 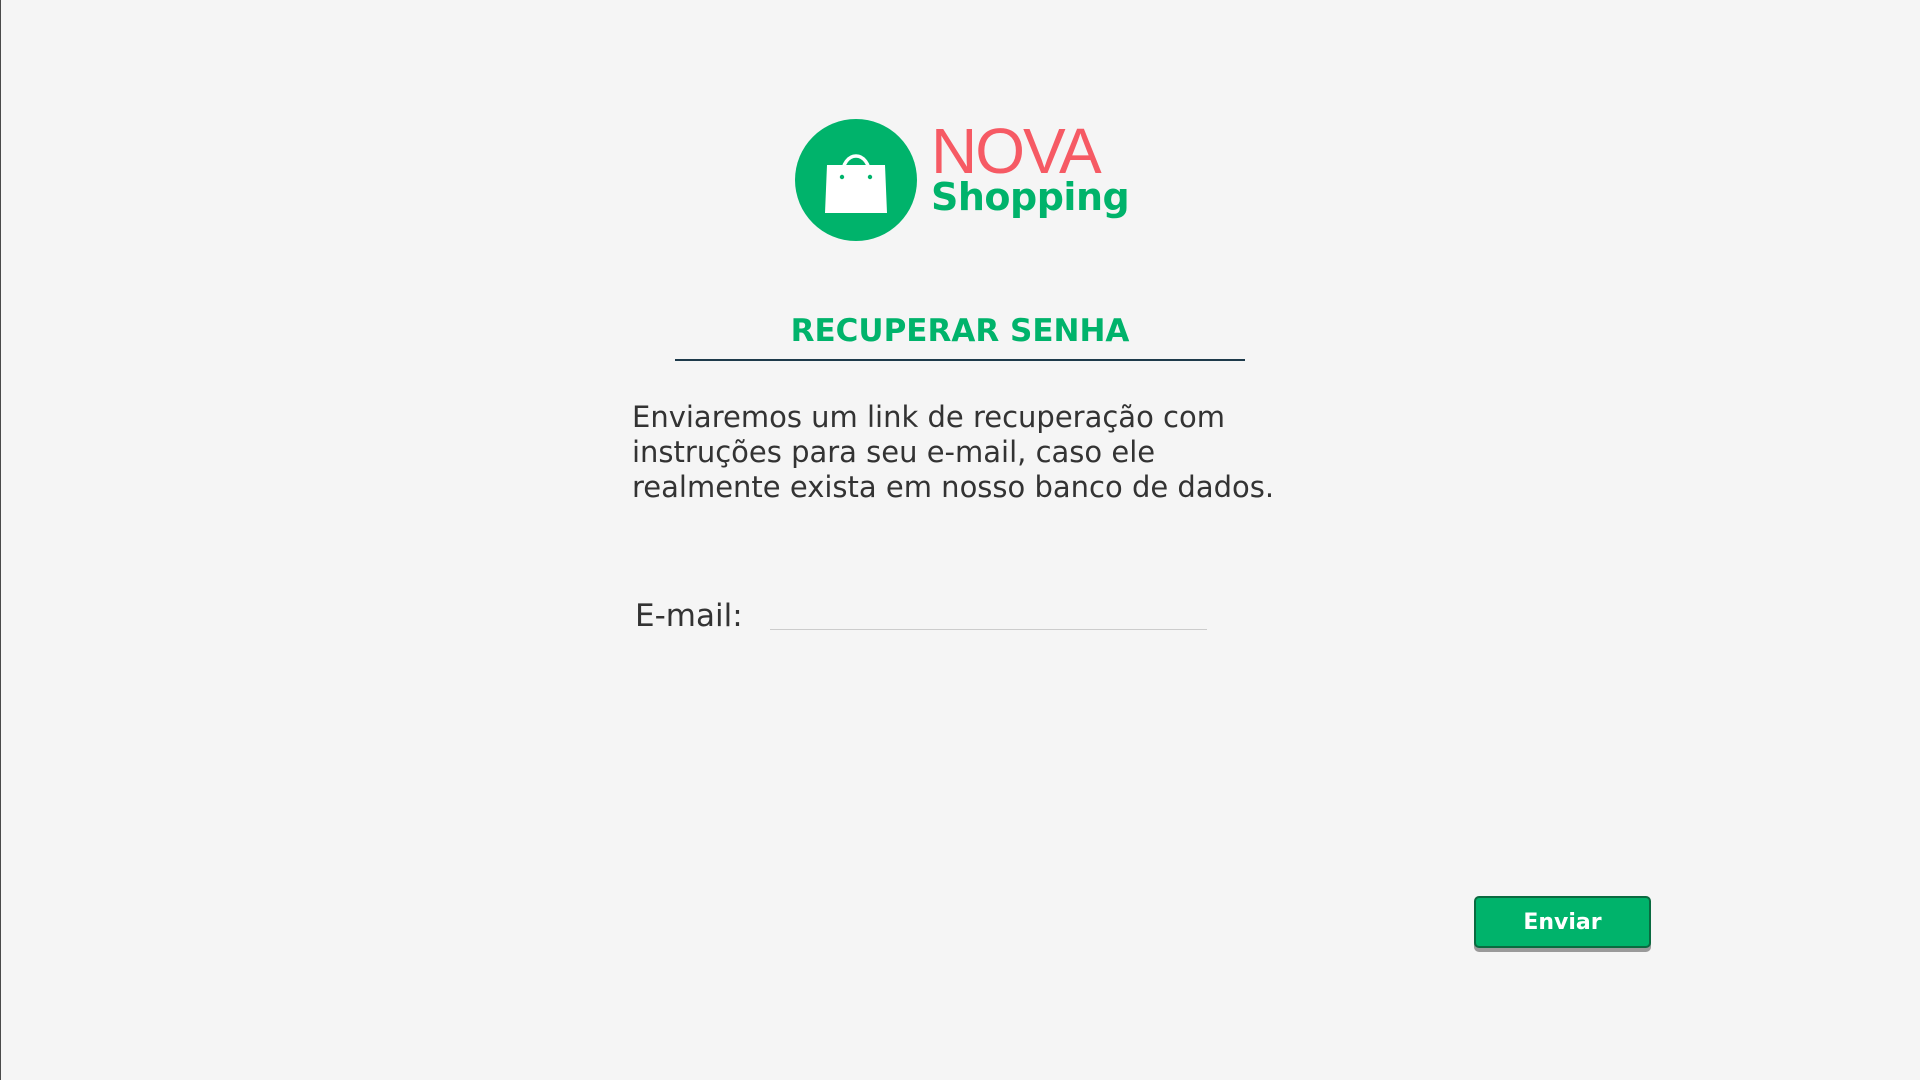 What do you see at coordinates (1030, 197) in the screenshot?
I see `logo-wordmark-shopping: Shopping` at bounding box center [1030, 197].